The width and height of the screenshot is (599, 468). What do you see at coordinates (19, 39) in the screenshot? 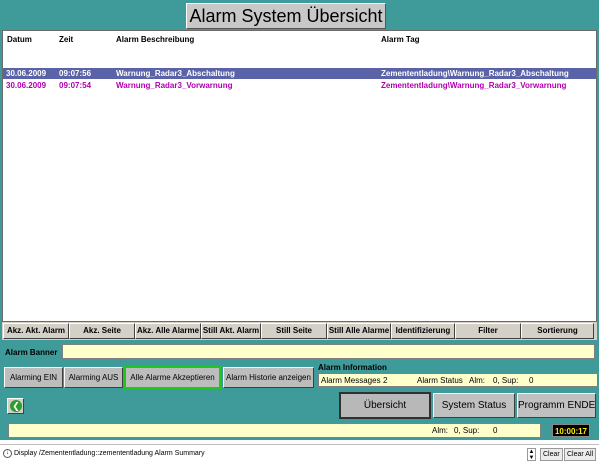
I see `col-header-date: Datum` at bounding box center [19, 39].